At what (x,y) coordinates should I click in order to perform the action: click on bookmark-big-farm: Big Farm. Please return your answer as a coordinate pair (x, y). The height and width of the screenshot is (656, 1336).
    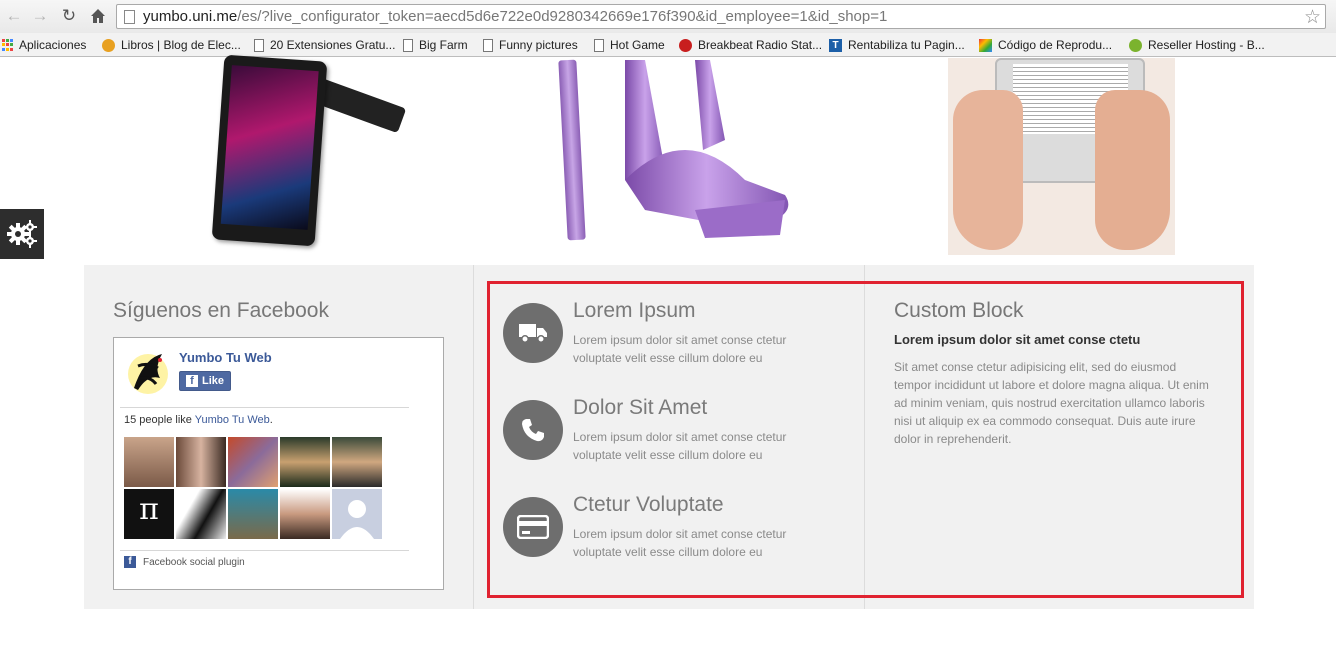
    Looking at the image, I should click on (435, 45).